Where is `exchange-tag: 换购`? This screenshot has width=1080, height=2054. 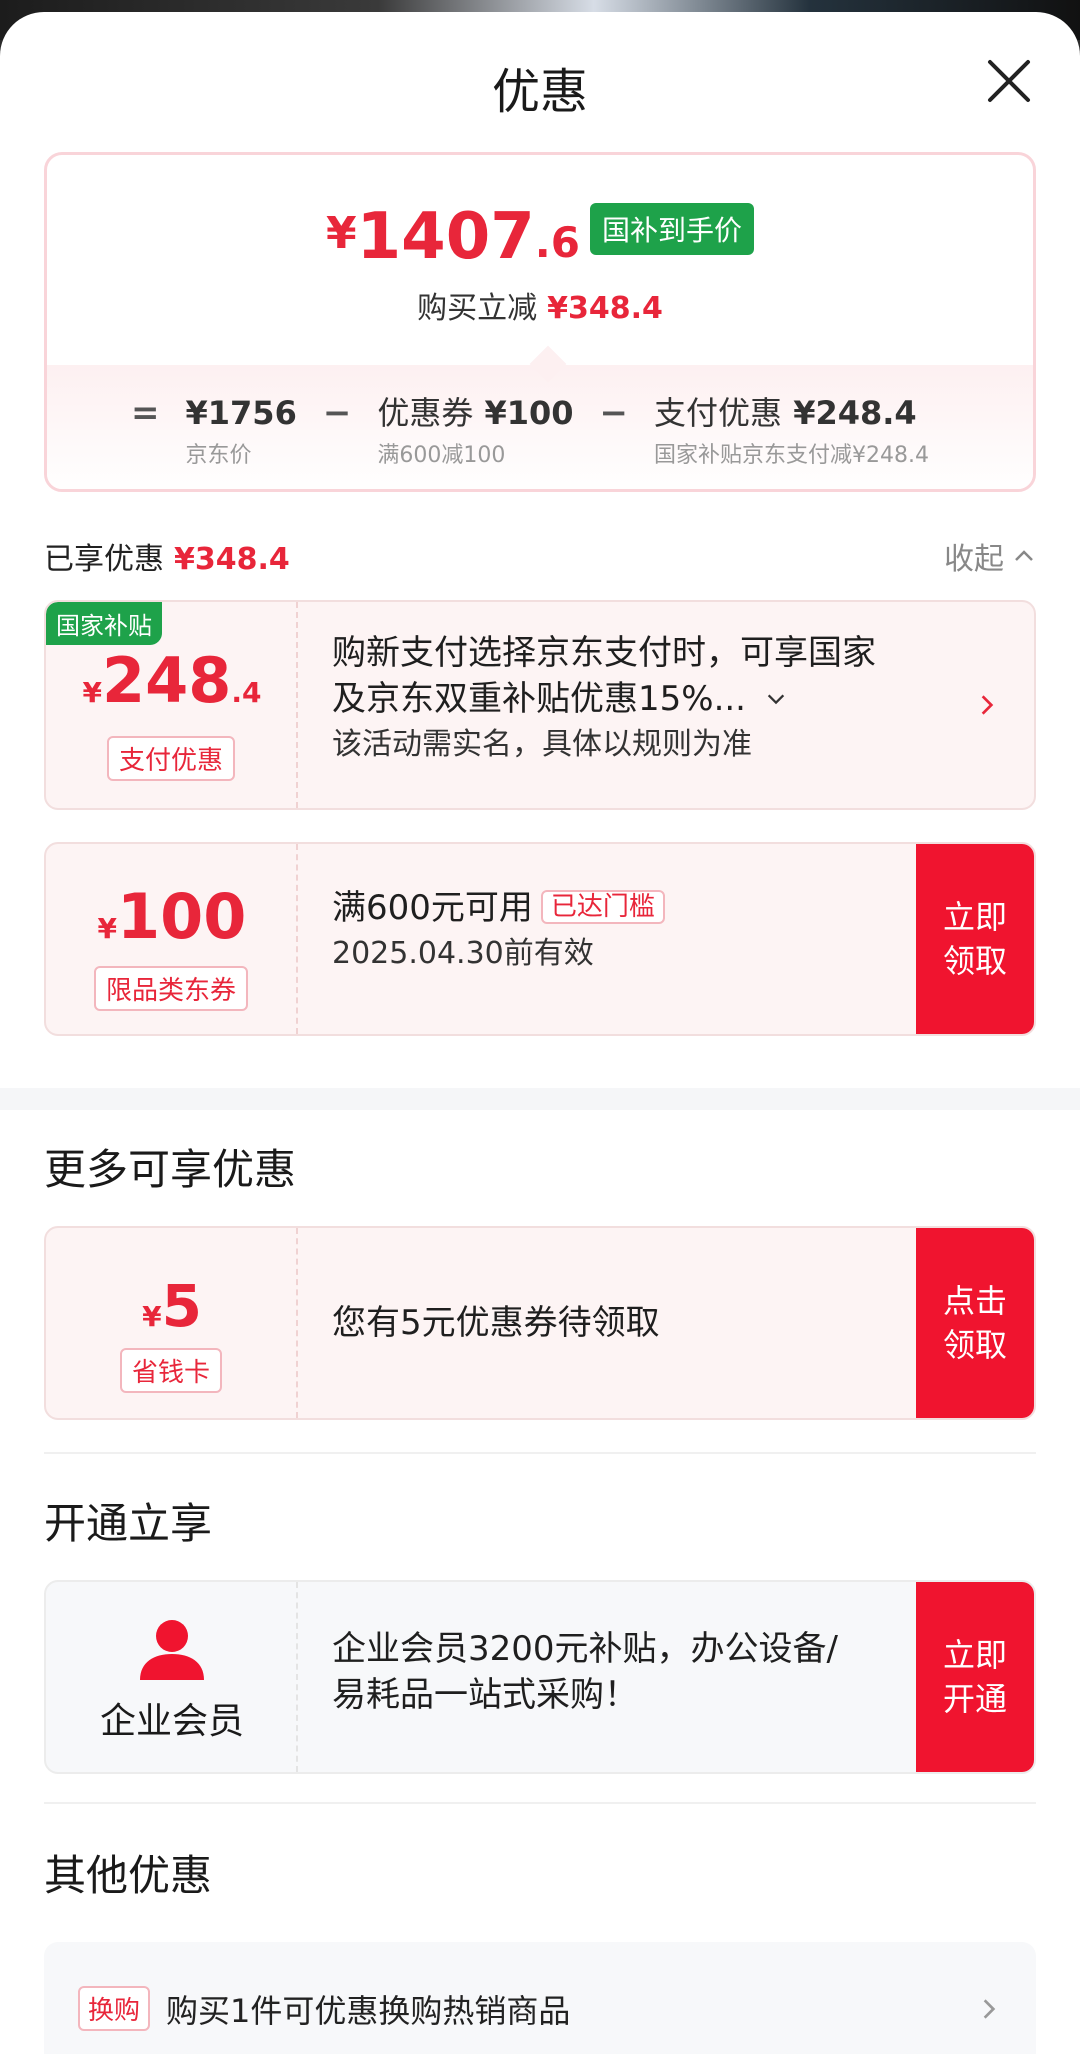 exchange-tag: 换购 is located at coordinates (114, 2008).